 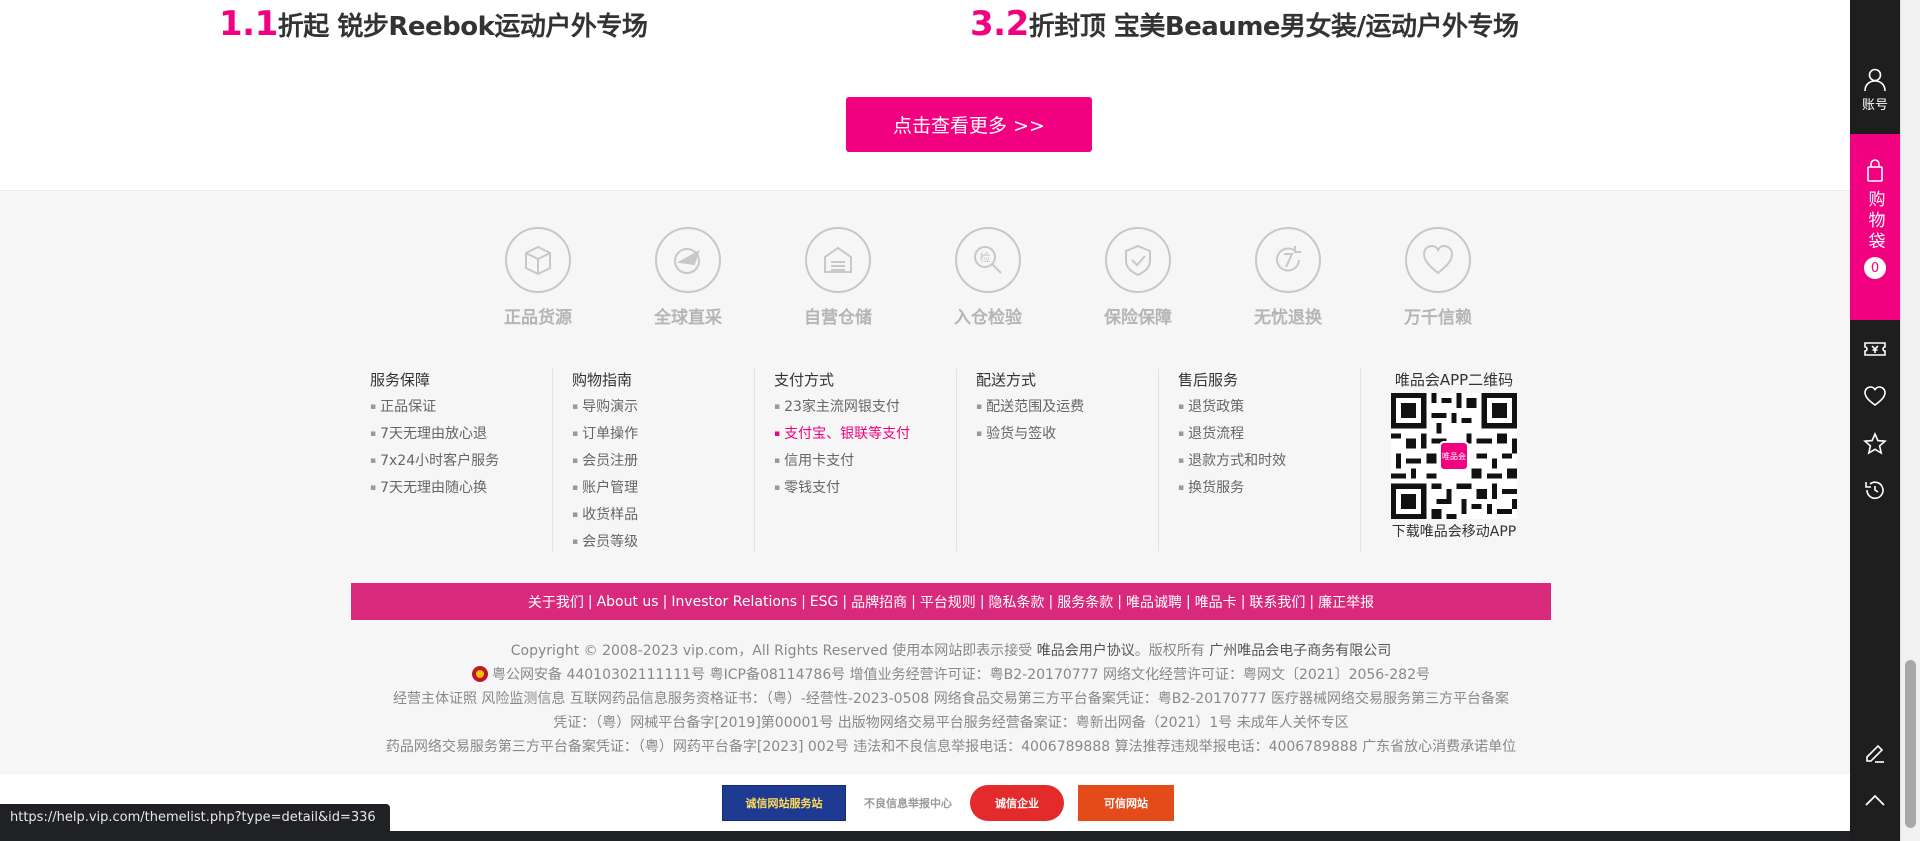 What do you see at coordinates (1017, 602) in the screenshot?
I see `footer-nav-privacy: 隐私条款` at bounding box center [1017, 602].